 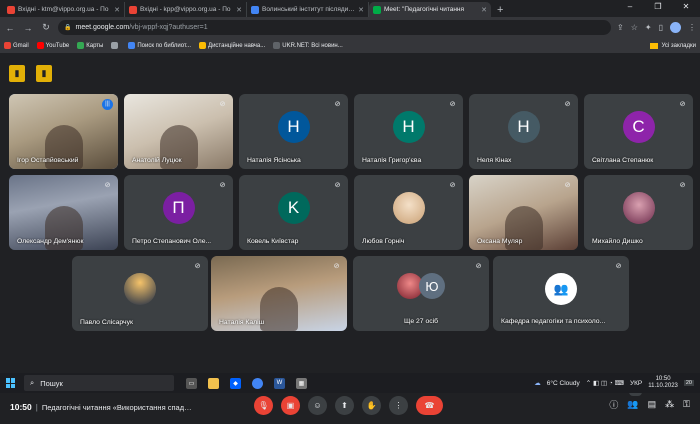 What do you see at coordinates (636, 383) in the screenshot?
I see `language-indicator: УКР` at bounding box center [636, 383].